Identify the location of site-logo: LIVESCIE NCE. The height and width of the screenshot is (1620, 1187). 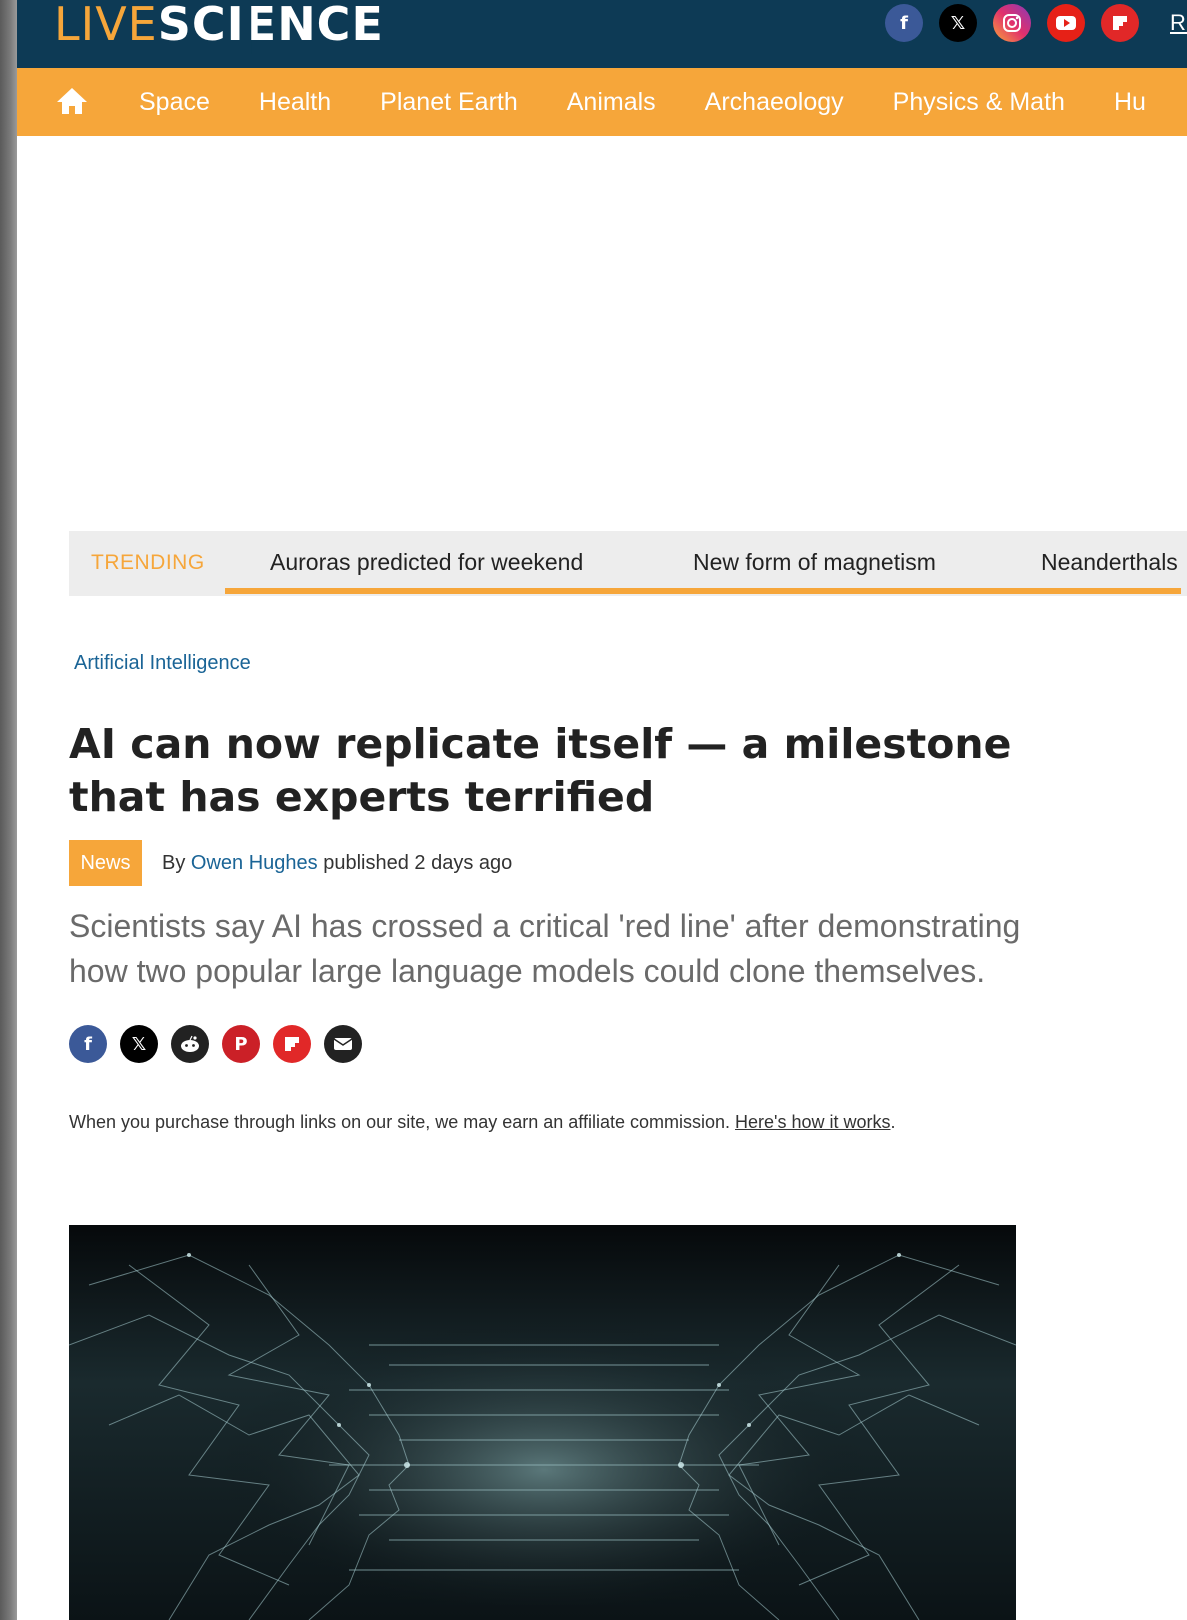
(219, 27).